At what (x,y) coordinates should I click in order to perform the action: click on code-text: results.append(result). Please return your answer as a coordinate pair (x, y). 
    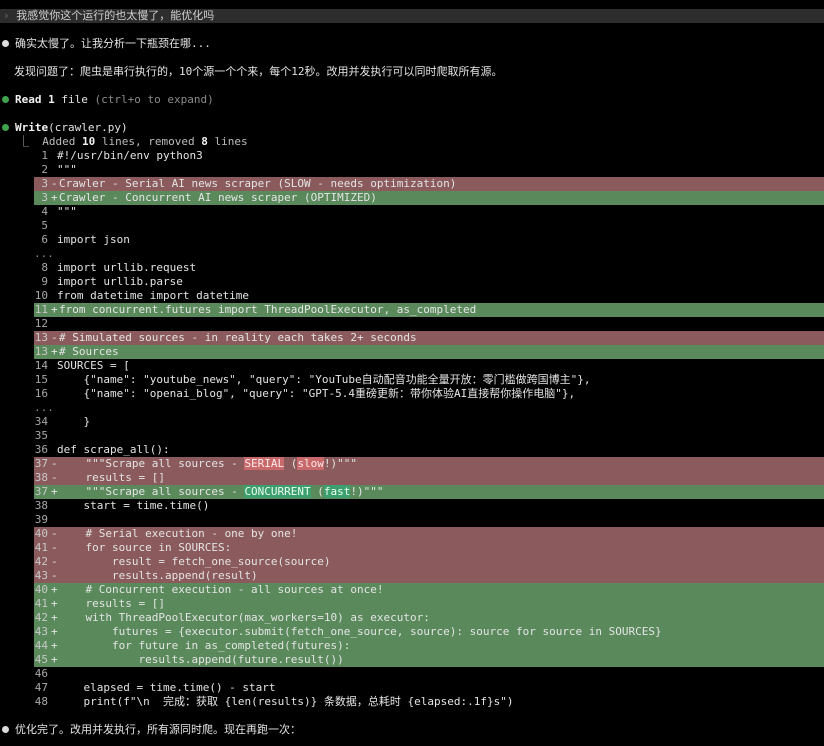
    Looking at the image, I should click on (158, 575).